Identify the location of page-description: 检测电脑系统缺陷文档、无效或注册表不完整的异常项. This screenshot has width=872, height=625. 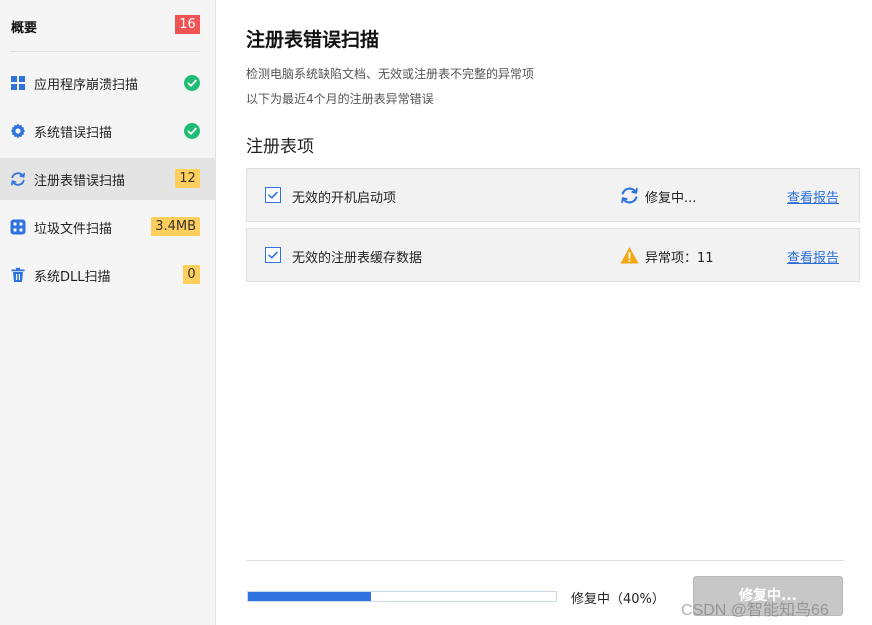
(390, 74).